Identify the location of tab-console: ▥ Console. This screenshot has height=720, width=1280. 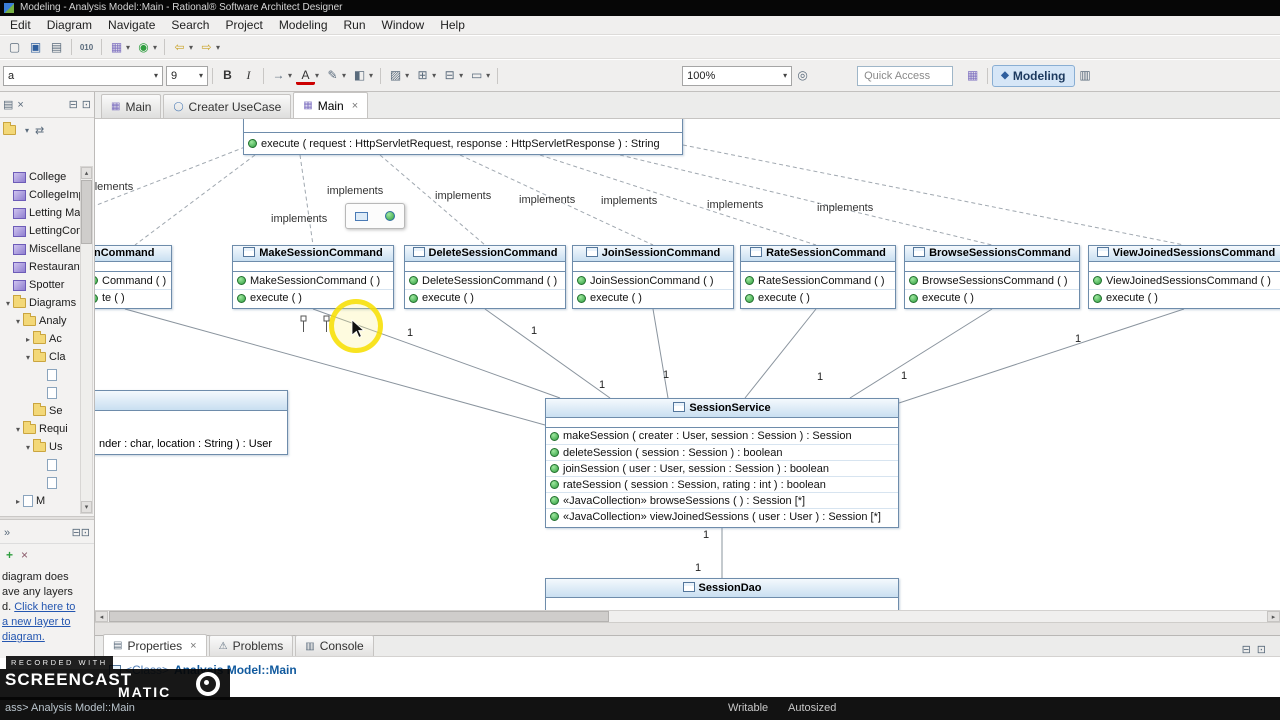
(334, 645).